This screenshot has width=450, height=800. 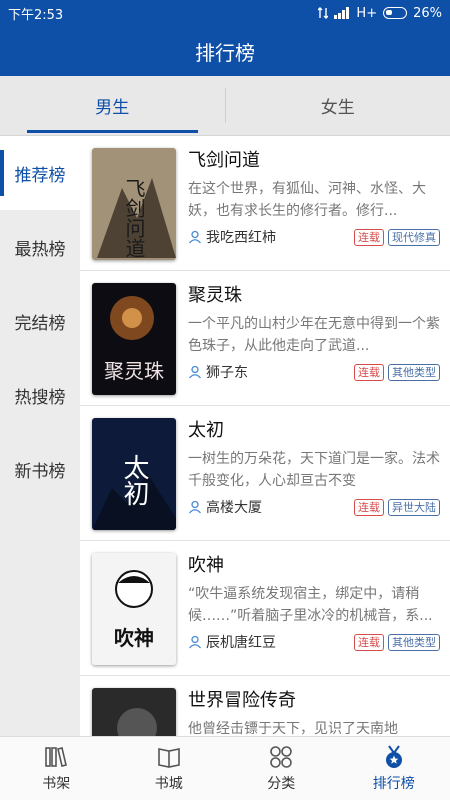 I want to click on book-title: 聚灵珠, so click(x=215, y=295).